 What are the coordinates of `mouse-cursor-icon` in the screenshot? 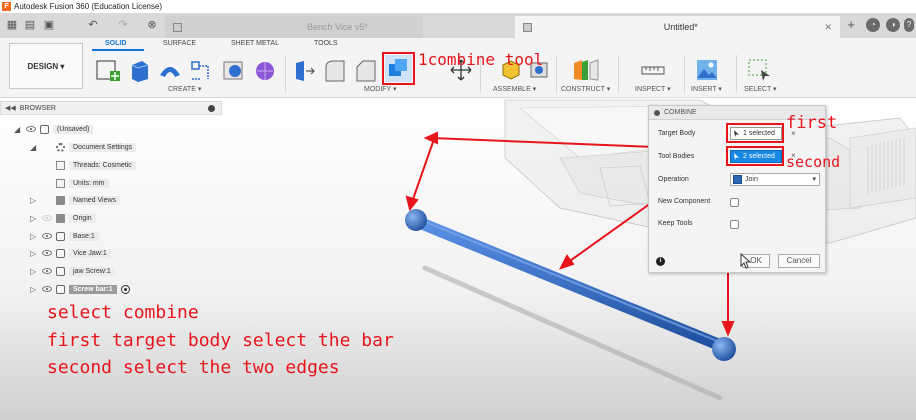 It's located at (746, 261).